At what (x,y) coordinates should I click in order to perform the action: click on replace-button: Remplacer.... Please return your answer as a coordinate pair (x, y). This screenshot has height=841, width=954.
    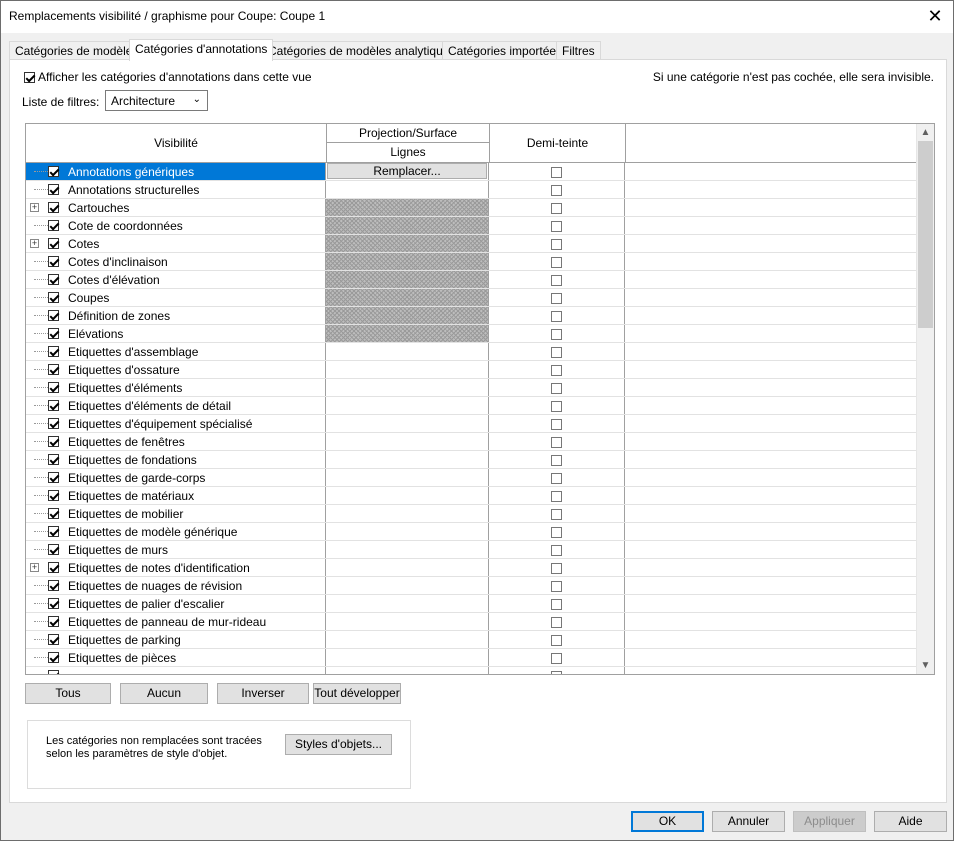
    Looking at the image, I should click on (407, 171).